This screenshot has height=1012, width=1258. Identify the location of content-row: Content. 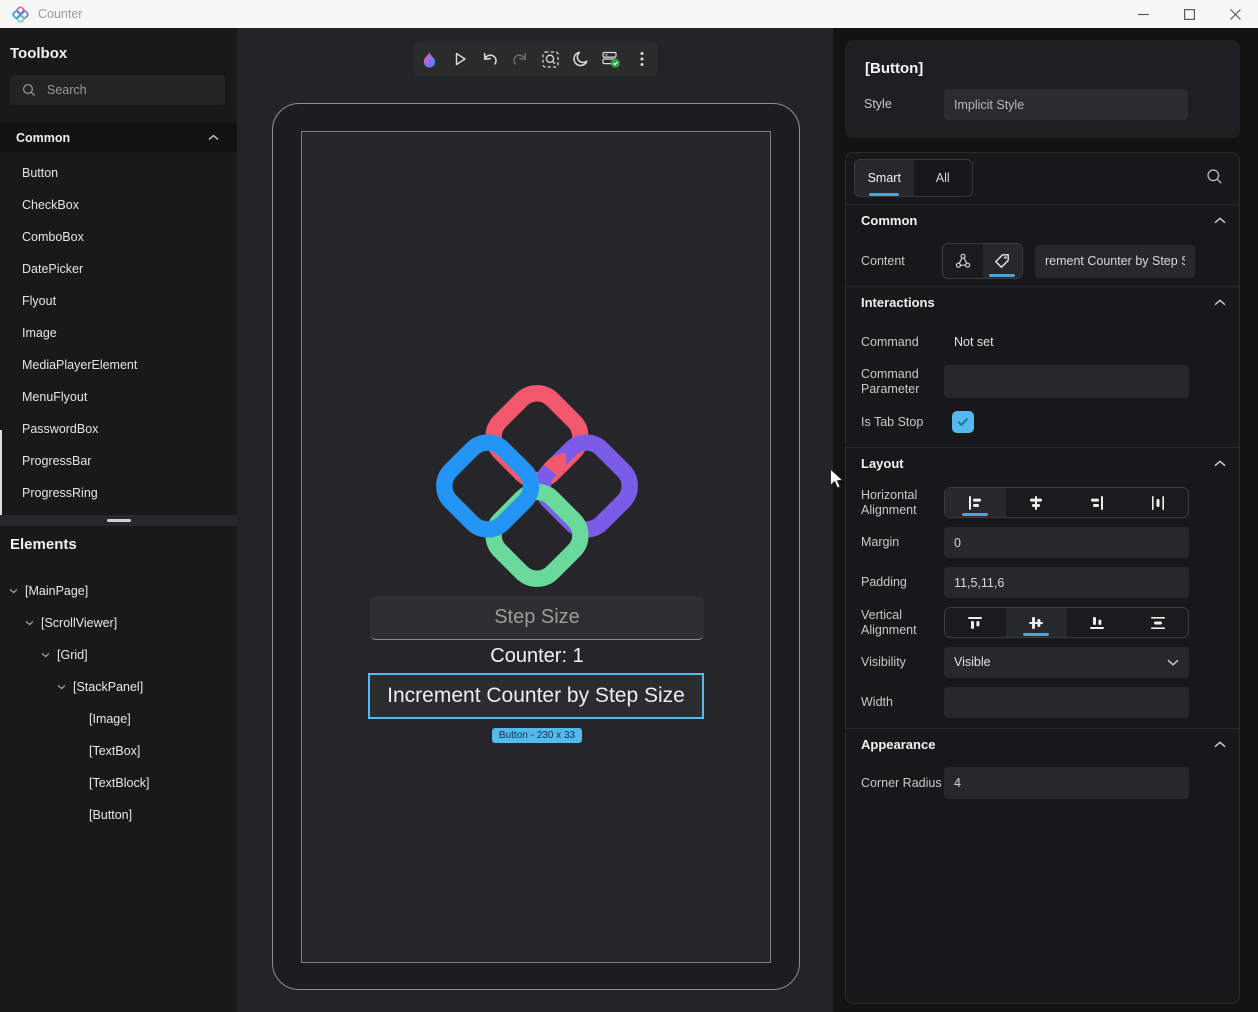
(1044, 261).